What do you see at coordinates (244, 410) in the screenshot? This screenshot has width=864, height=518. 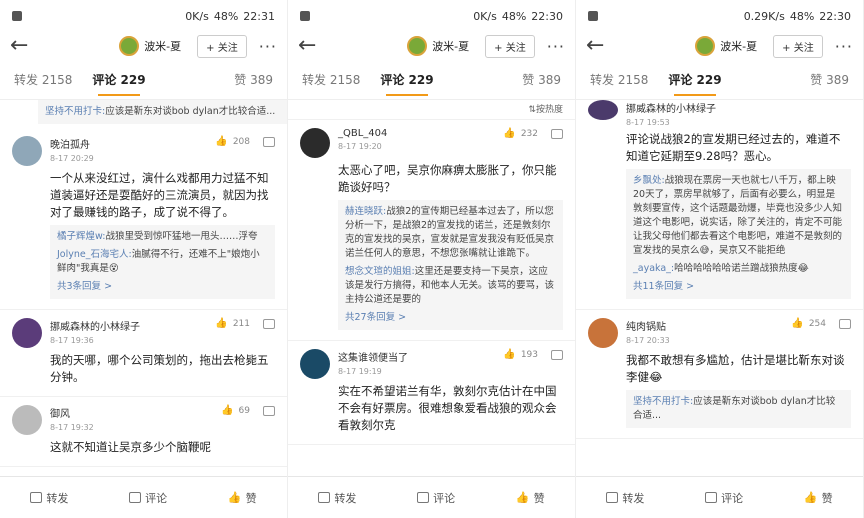 I see `like-count: 69` at bounding box center [244, 410].